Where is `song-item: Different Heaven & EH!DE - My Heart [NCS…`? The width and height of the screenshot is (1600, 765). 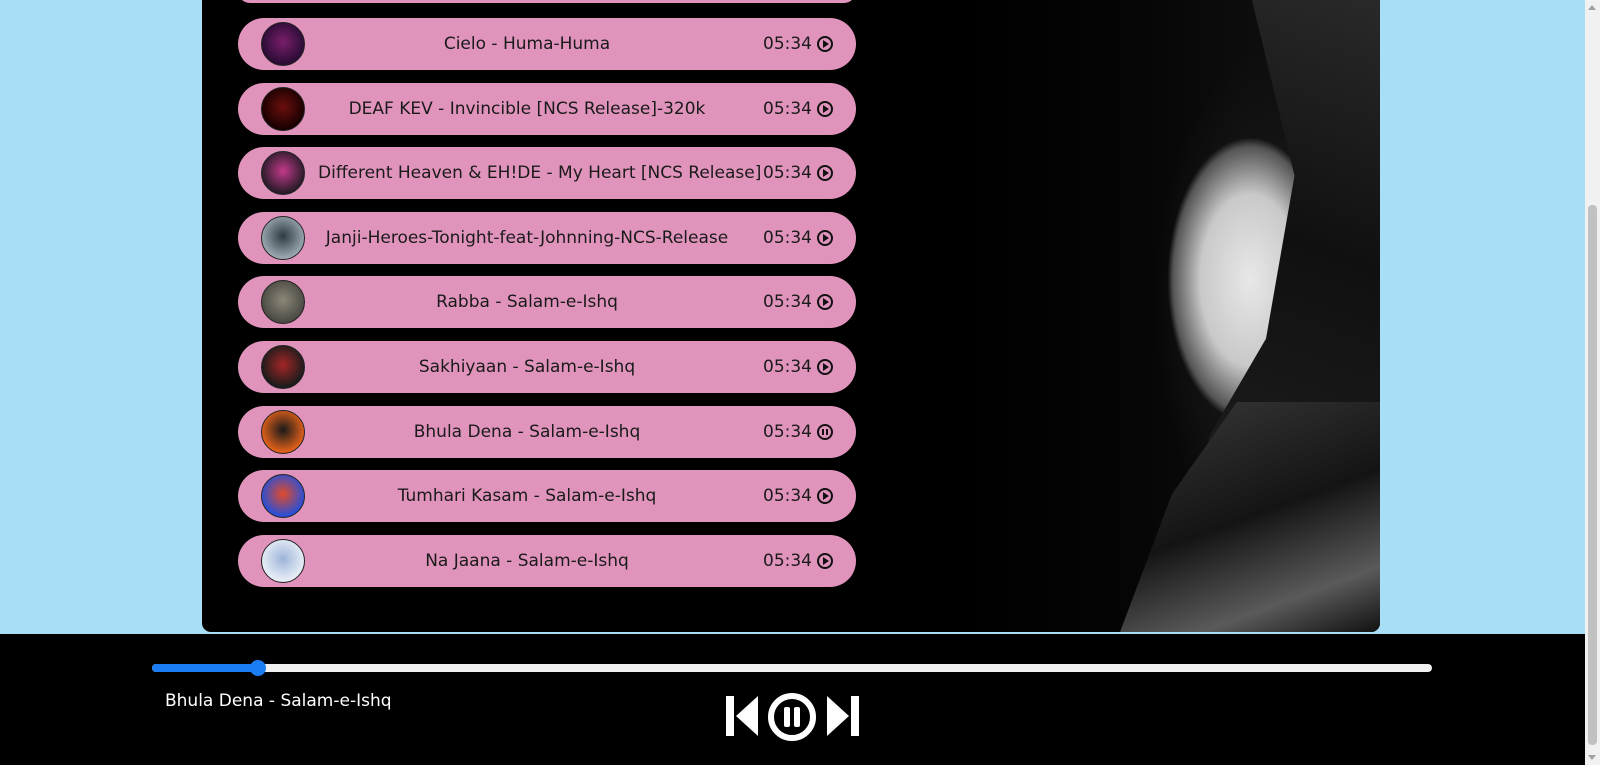
song-item: Different Heaven & EH!DE - My Heart [NCS… is located at coordinates (547, 173).